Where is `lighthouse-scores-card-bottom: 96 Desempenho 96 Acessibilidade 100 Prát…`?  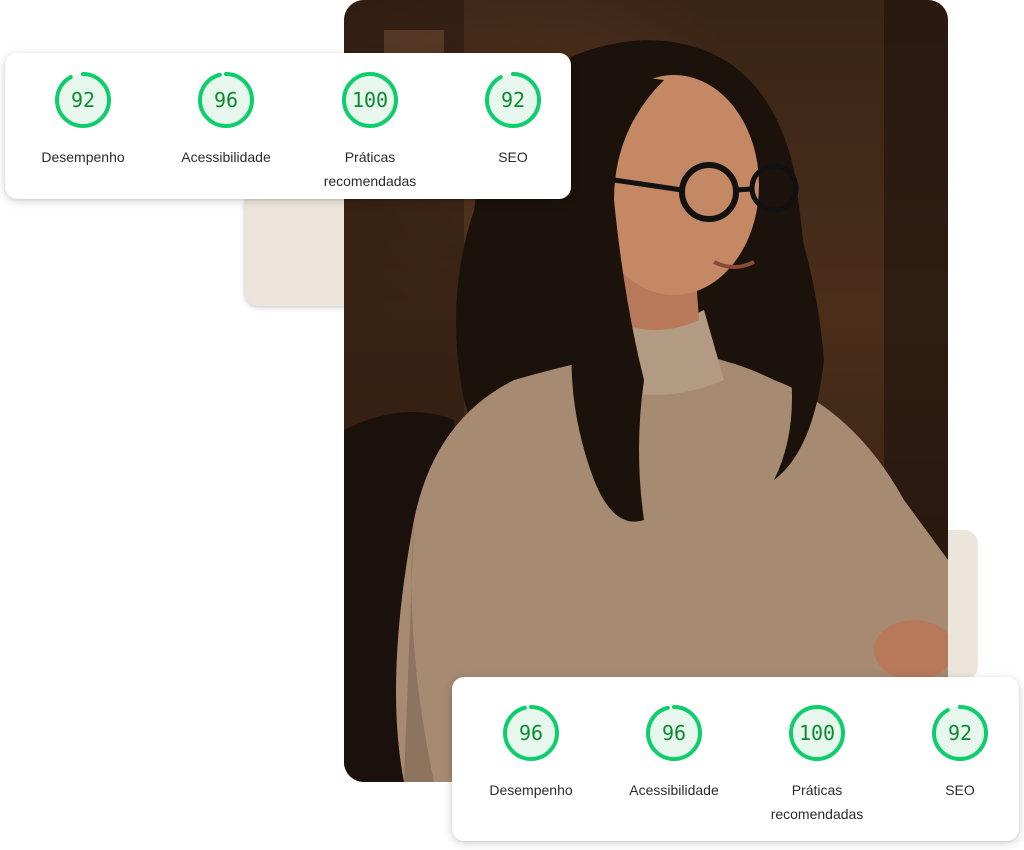 lighthouse-scores-card-bottom: 96 Desempenho 96 Acessibilidade 100 Prát… is located at coordinates (735, 759).